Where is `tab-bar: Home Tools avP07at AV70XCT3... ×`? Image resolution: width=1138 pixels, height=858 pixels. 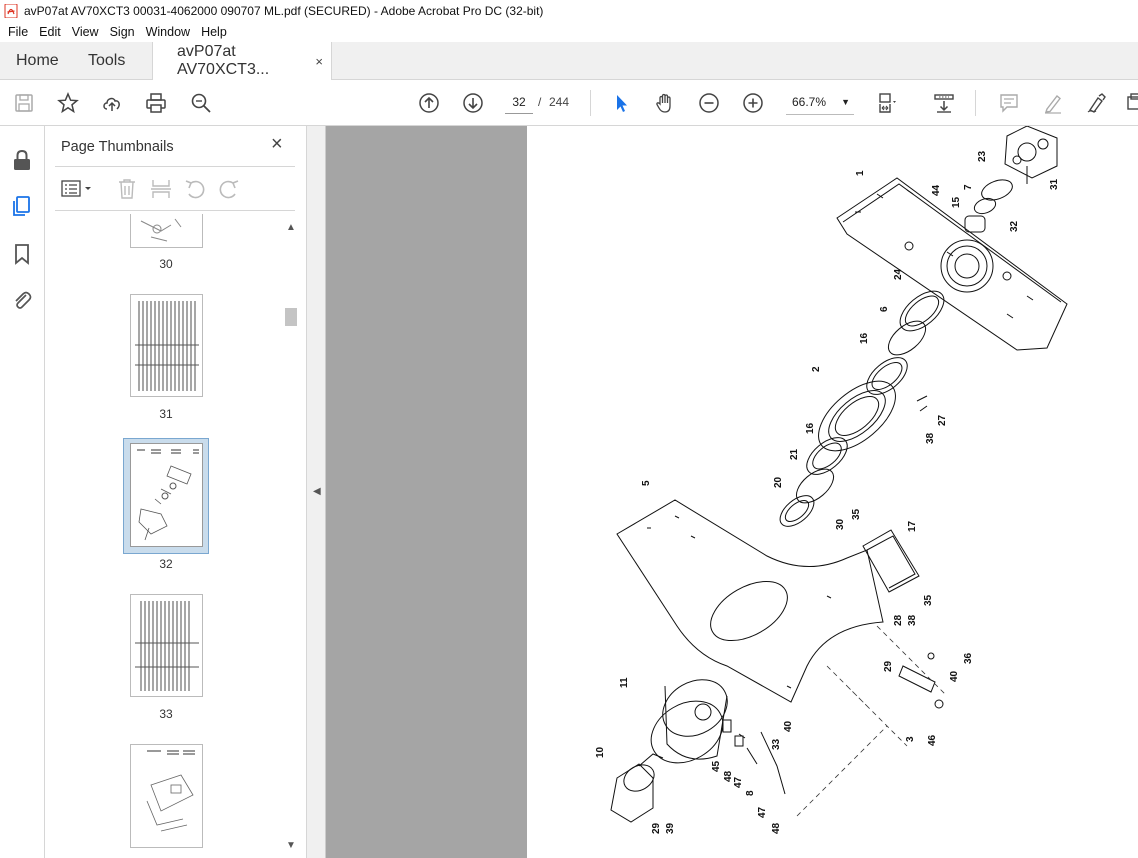 tab-bar: Home Tools avP07at AV70XCT3... × is located at coordinates (569, 61).